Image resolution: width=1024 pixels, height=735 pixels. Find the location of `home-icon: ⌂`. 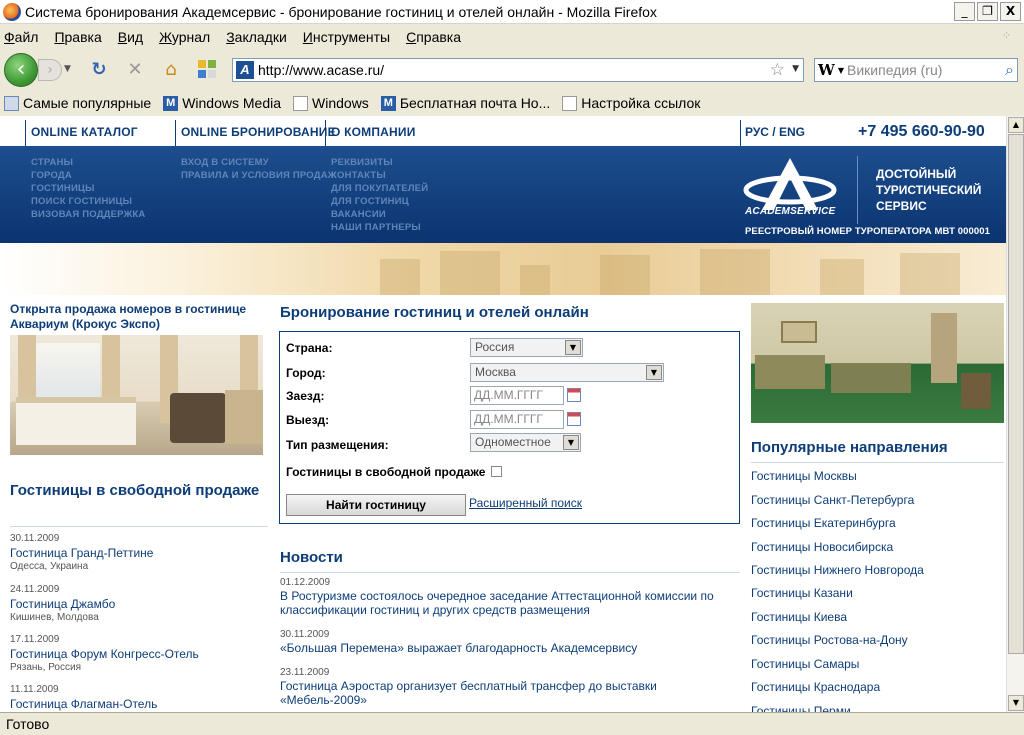

home-icon: ⌂ is located at coordinates (171, 70).